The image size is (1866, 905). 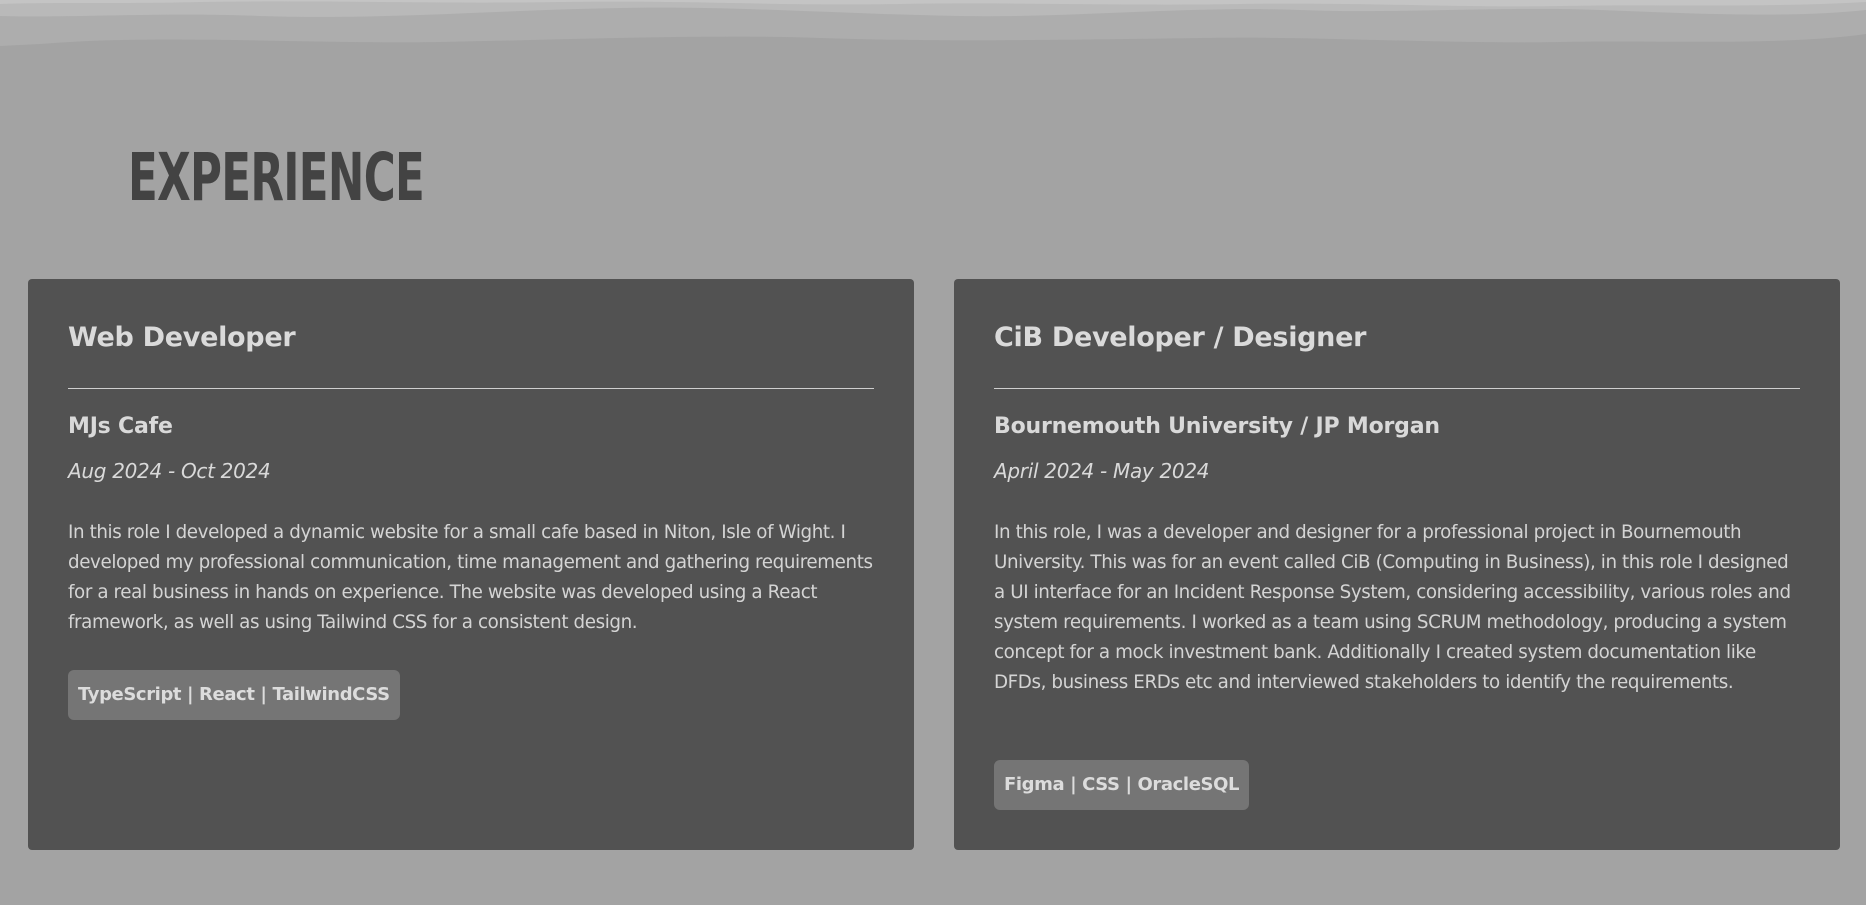 I want to click on tech-stack-badge: TypeScript | React | TailwindCSS, so click(x=234, y=695).